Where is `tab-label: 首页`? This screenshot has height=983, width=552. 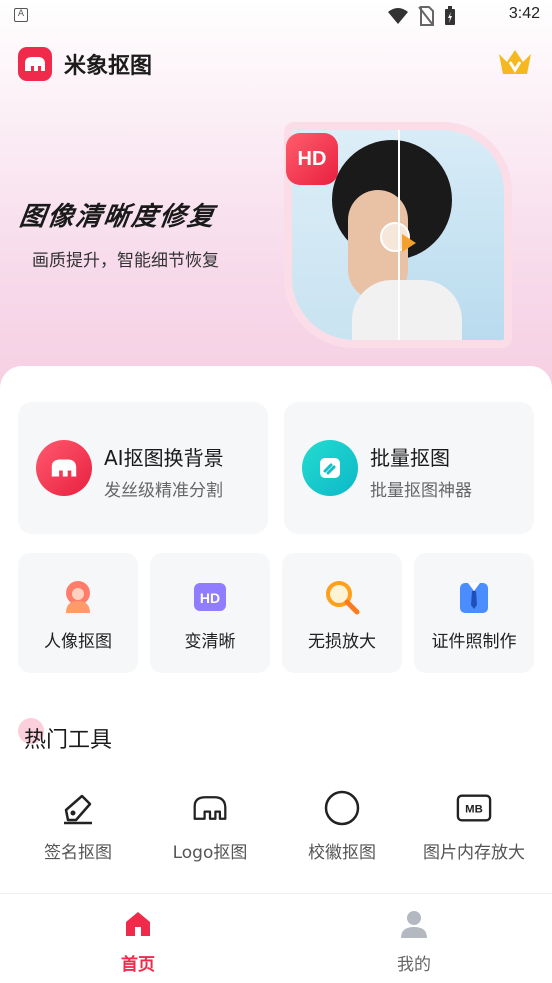 tab-label: 首页 is located at coordinates (138, 965).